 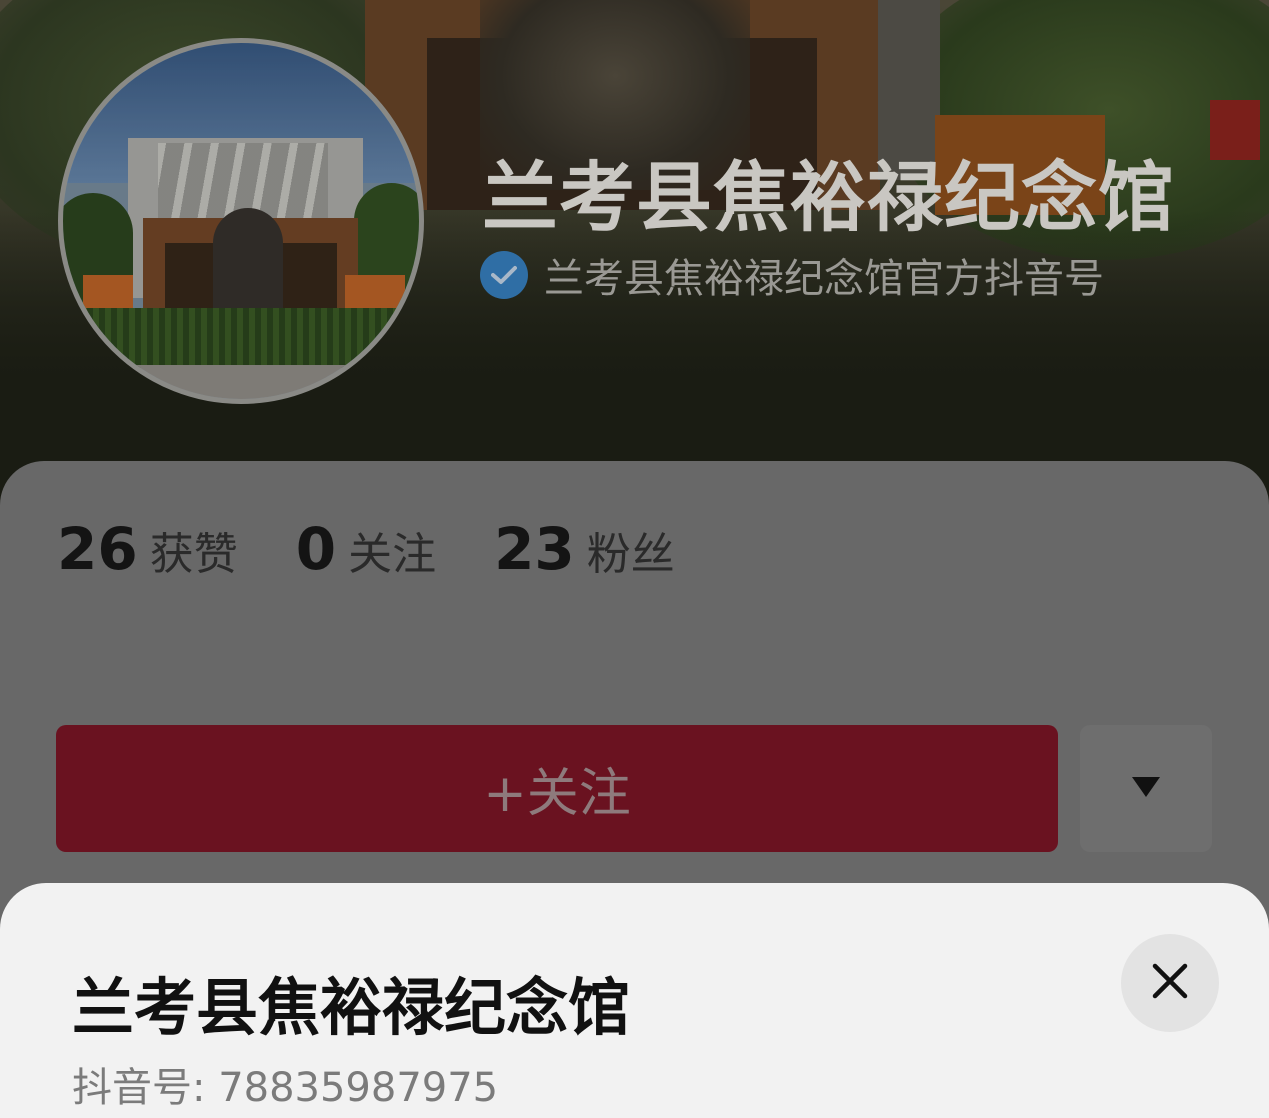 What do you see at coordinates (630, 554) in the screenshot?
I see `stat-label: 粉丝` at bounding box center [630, 554].